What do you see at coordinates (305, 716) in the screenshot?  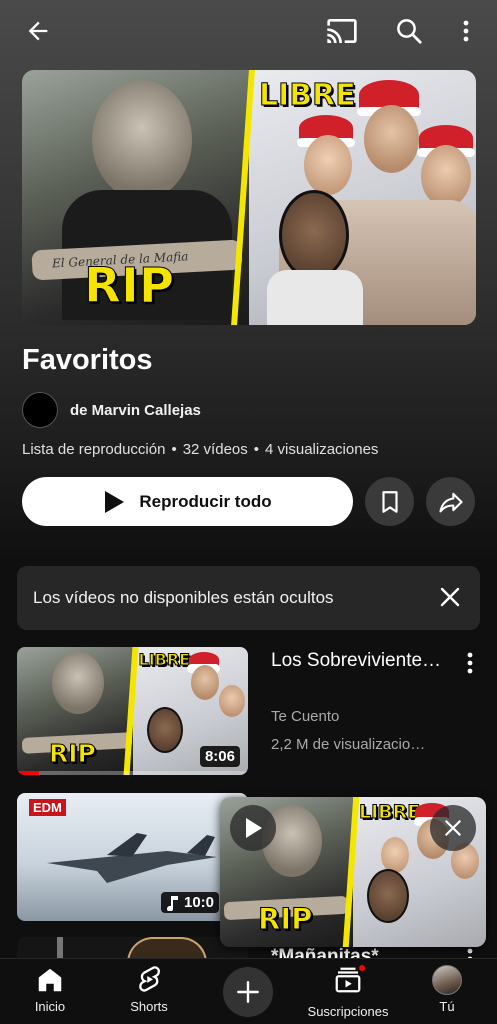 I see `video-channel: Te Cuento` at bounding box center [305, 716].